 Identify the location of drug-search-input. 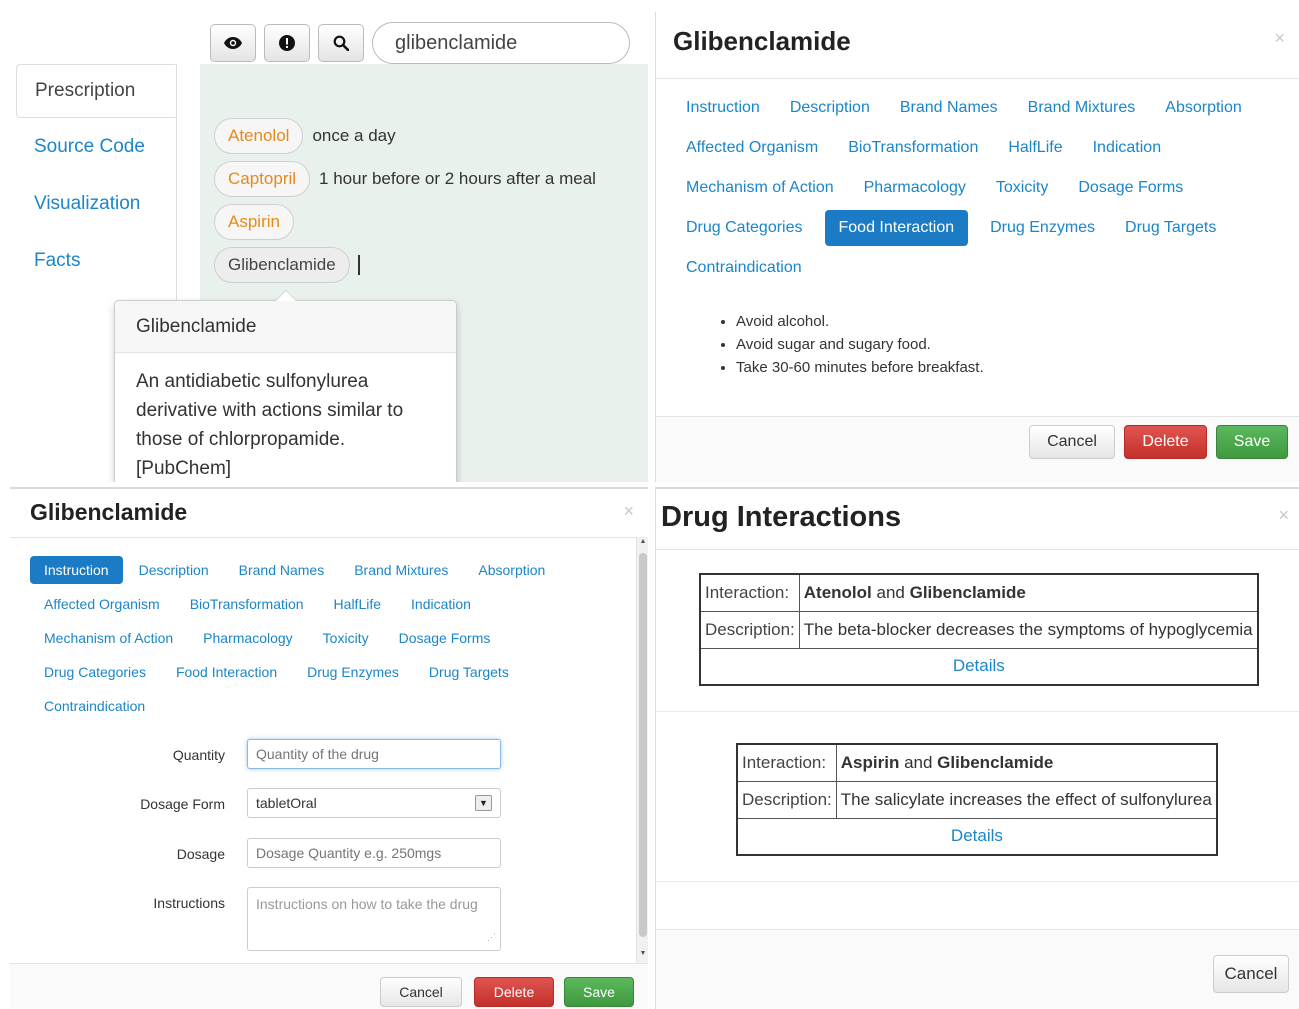
(501, 43).